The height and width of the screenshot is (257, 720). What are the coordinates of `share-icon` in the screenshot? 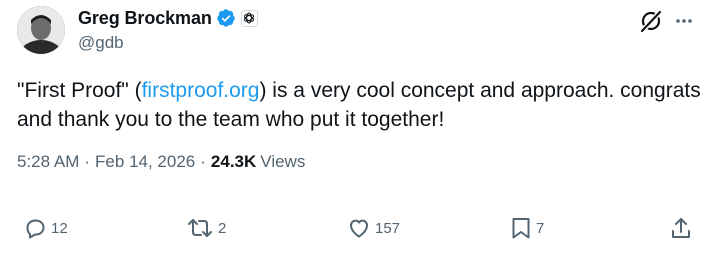 It's located at (681, 228).